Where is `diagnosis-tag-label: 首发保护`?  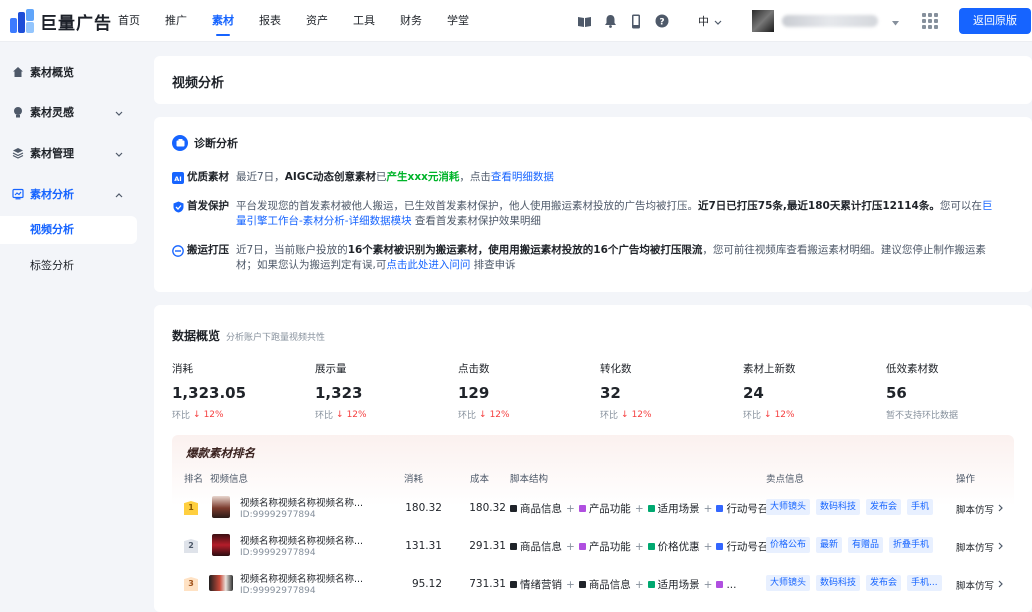
diagnosis-tag-label: 首发保护 is located at coordinates (208, 206).